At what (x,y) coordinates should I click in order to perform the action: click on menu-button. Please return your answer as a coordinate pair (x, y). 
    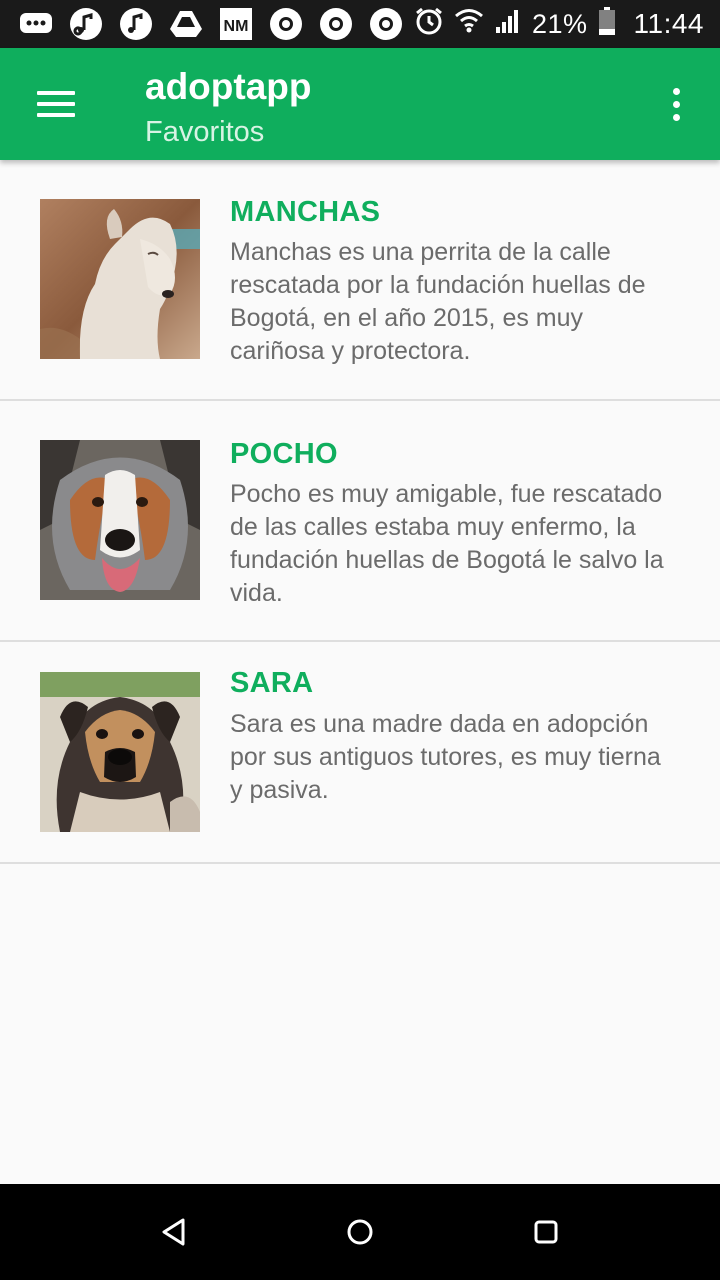
    Looking at the image, I should click on (56, 104).